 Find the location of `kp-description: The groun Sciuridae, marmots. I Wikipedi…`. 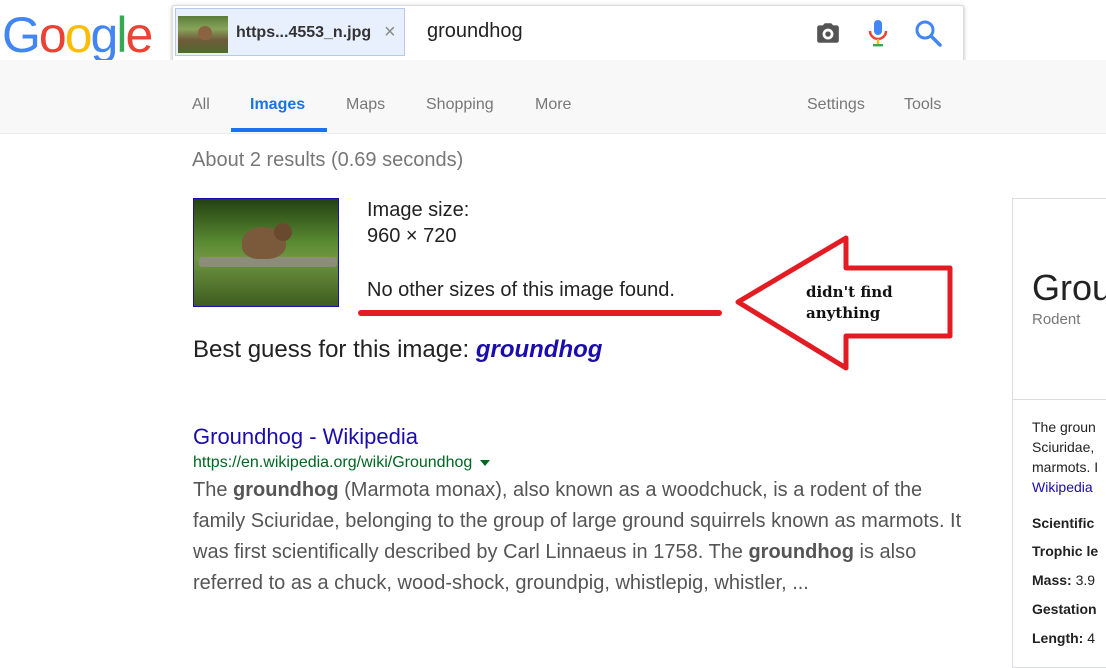

kp-description: The groun Sciuridae, marmots. I Wikipedi… is located at coordinates (1069, 457).